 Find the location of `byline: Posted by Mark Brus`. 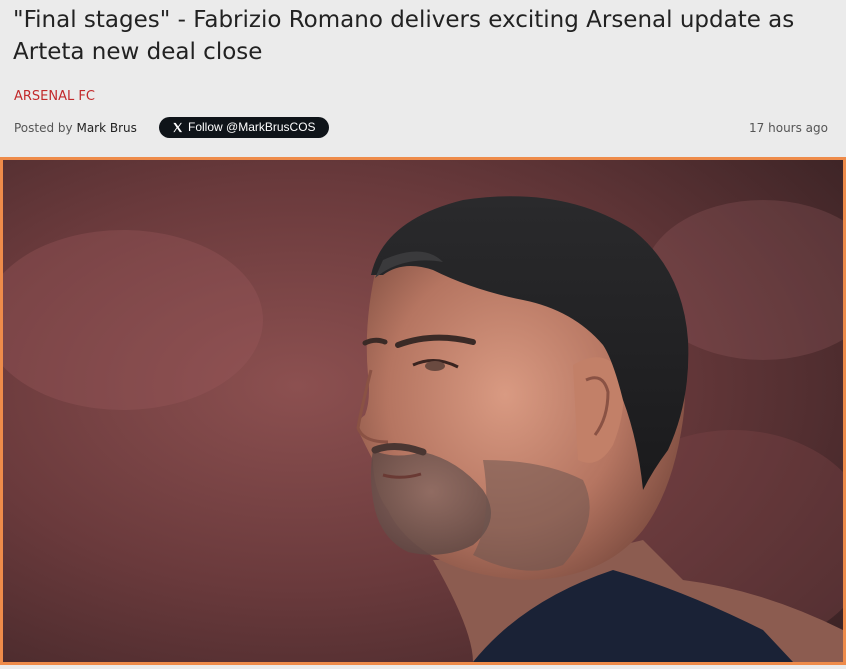

byline: Posted by Mark Brus is located at coordinates (75, 128).